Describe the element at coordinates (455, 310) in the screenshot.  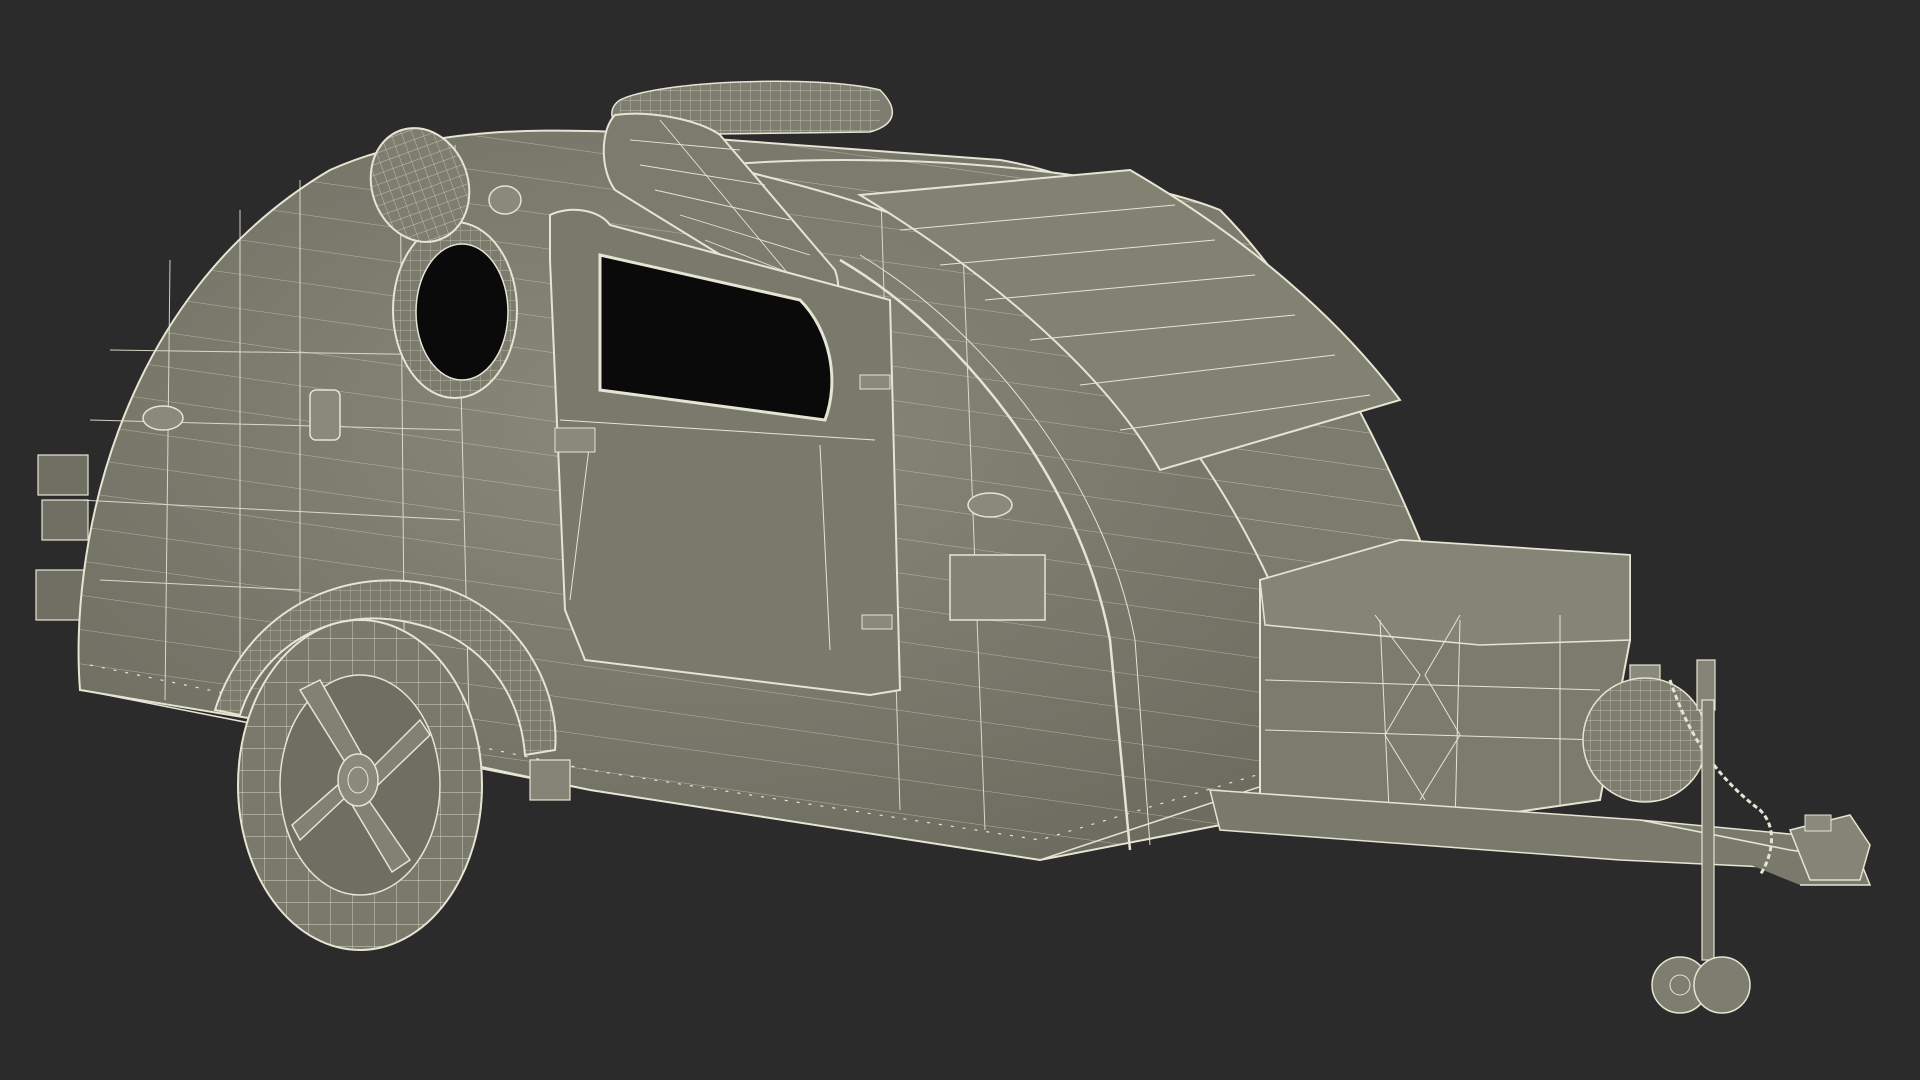
I see `porthole-window` at that location.